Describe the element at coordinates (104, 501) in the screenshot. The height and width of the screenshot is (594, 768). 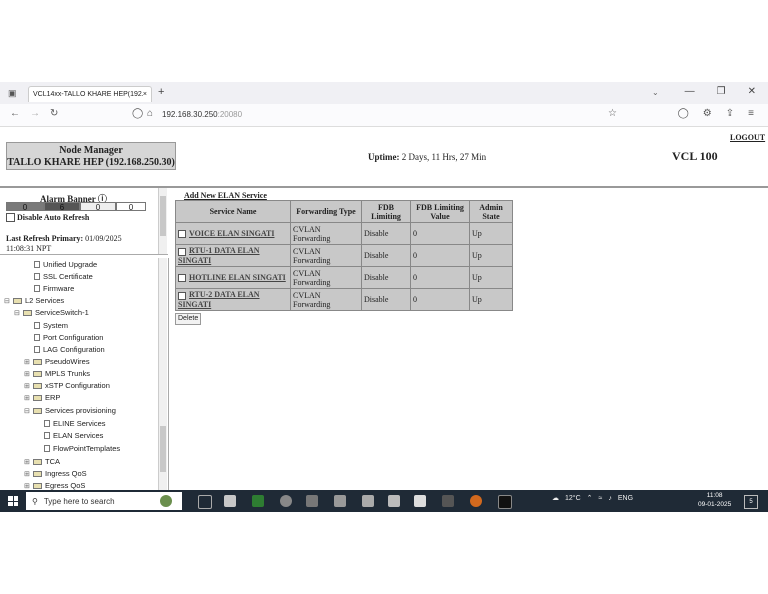
I see `taskbar-search: ⚲ Type here to search` at that location.